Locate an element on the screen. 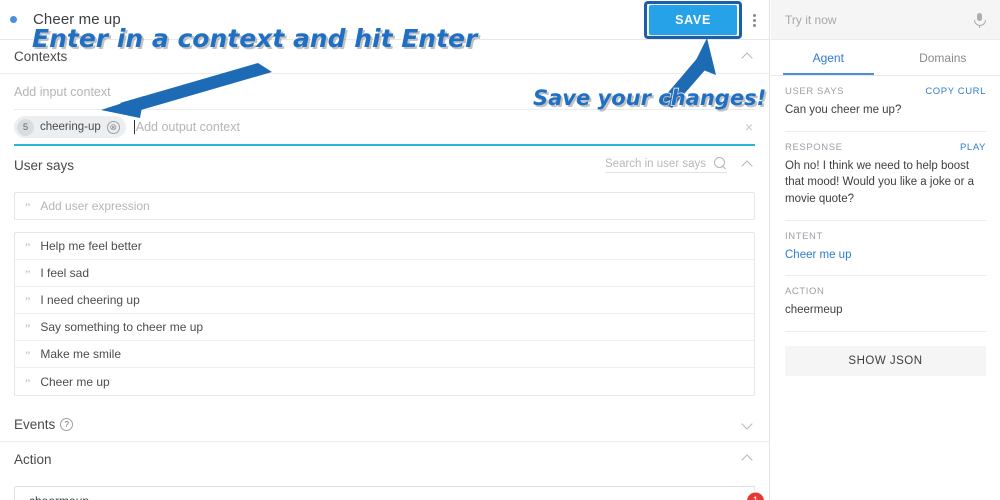 Image resolution: width=1000 pixels, height=500 pixels. list-item: ” Say something to cheer me up is located at coordinates (384, 327).